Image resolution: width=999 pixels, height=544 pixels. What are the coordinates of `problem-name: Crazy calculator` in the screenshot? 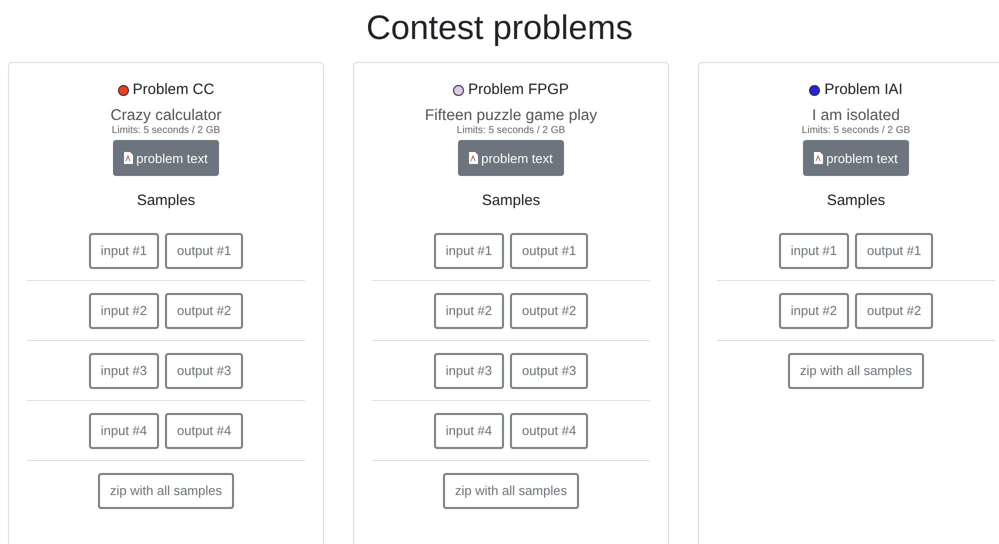 It's located at (166, 116).